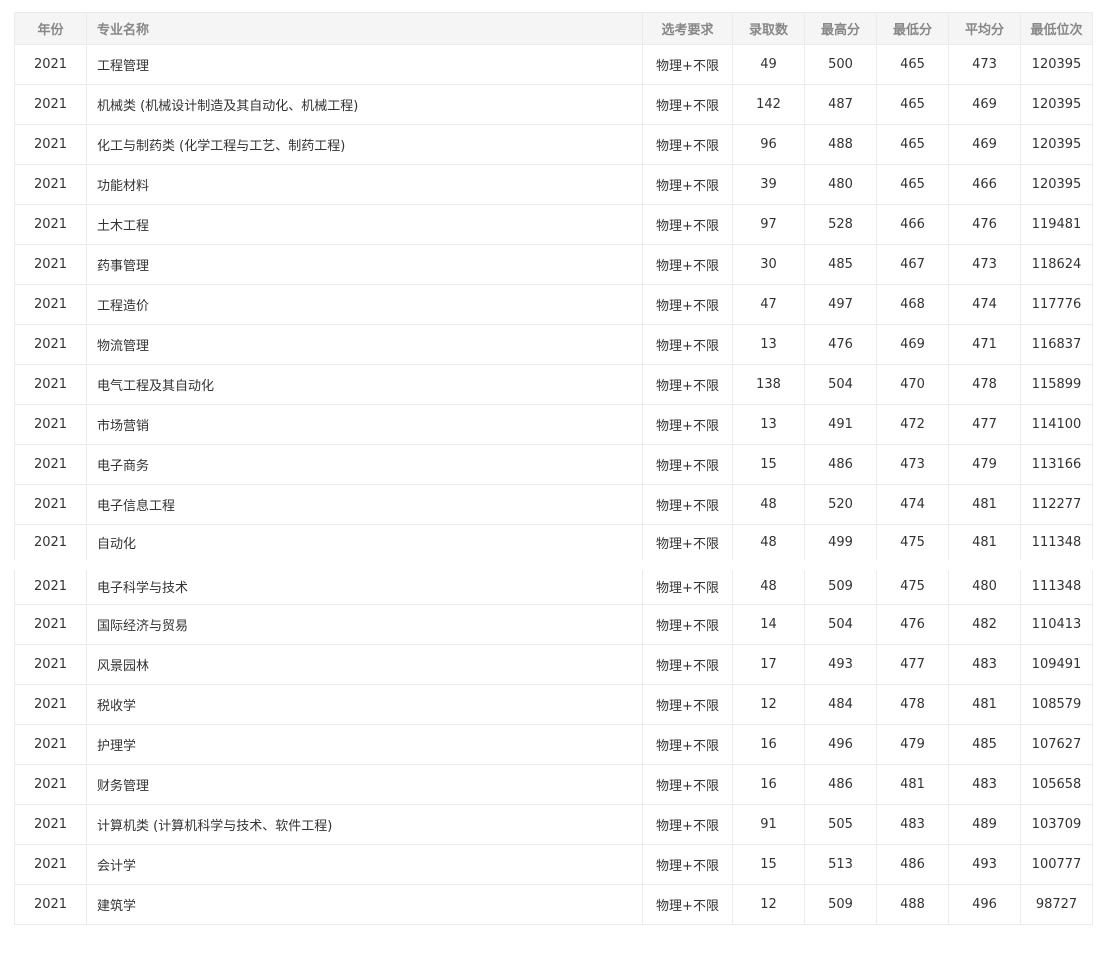  What do you see at coordinates (553, 64) in the screenshot?
I see `table-row: 2021 工程管理 物理+不限 49 500 465 473 120395` at bounding box center [553, 64].